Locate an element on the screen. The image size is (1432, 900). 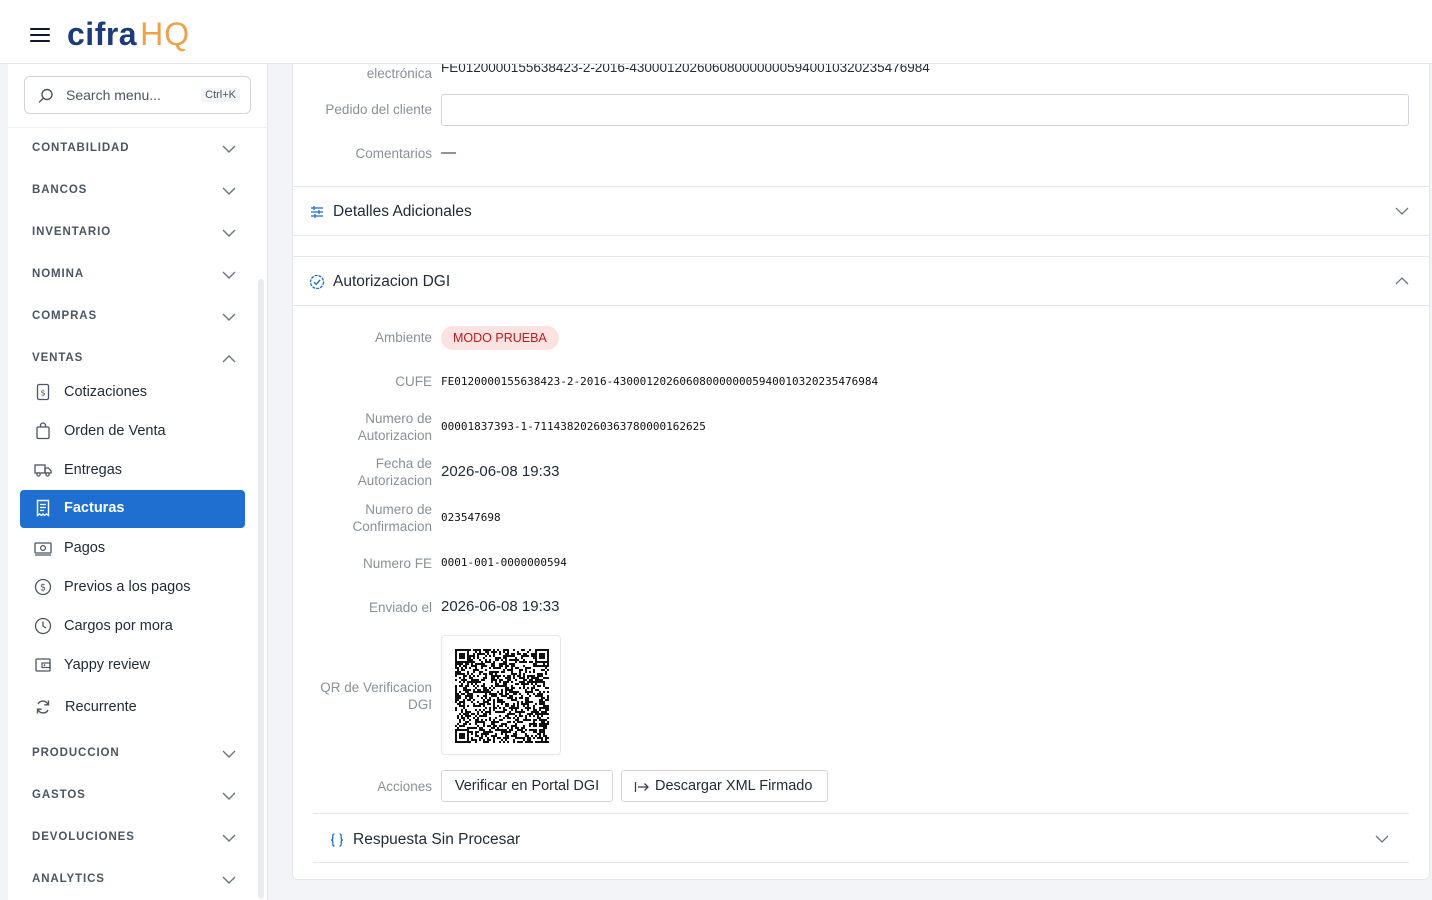
sidebar-item-label: Previos a los pagos is located at coordinates (127, 587).